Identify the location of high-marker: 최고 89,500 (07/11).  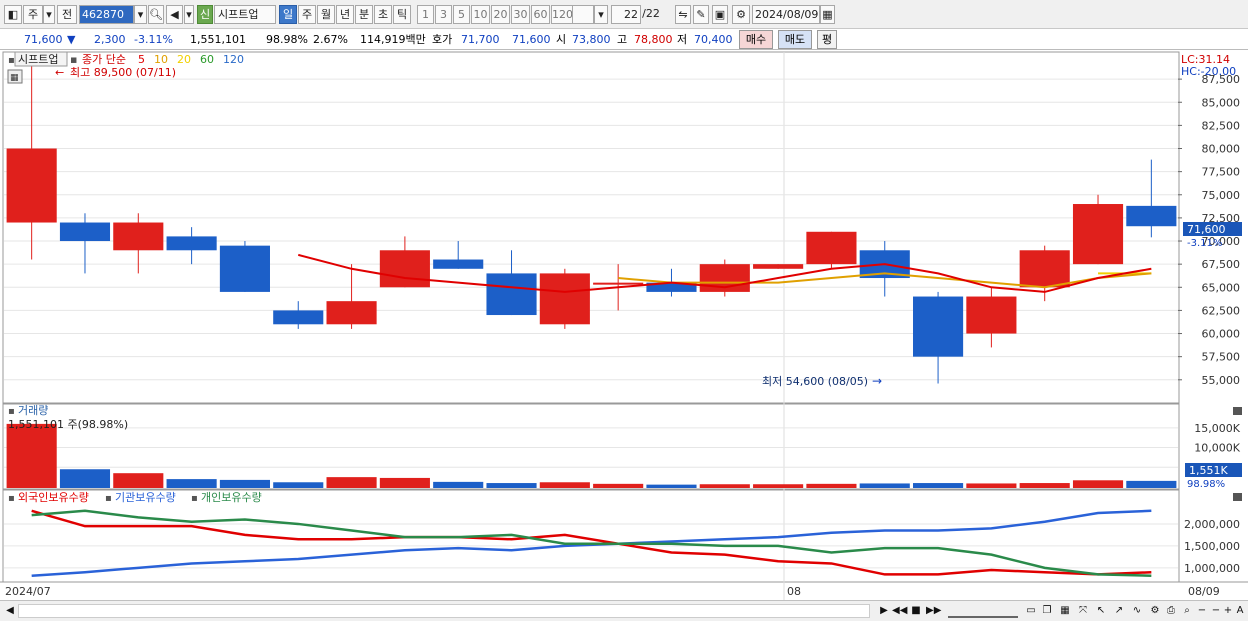
(123, 72).